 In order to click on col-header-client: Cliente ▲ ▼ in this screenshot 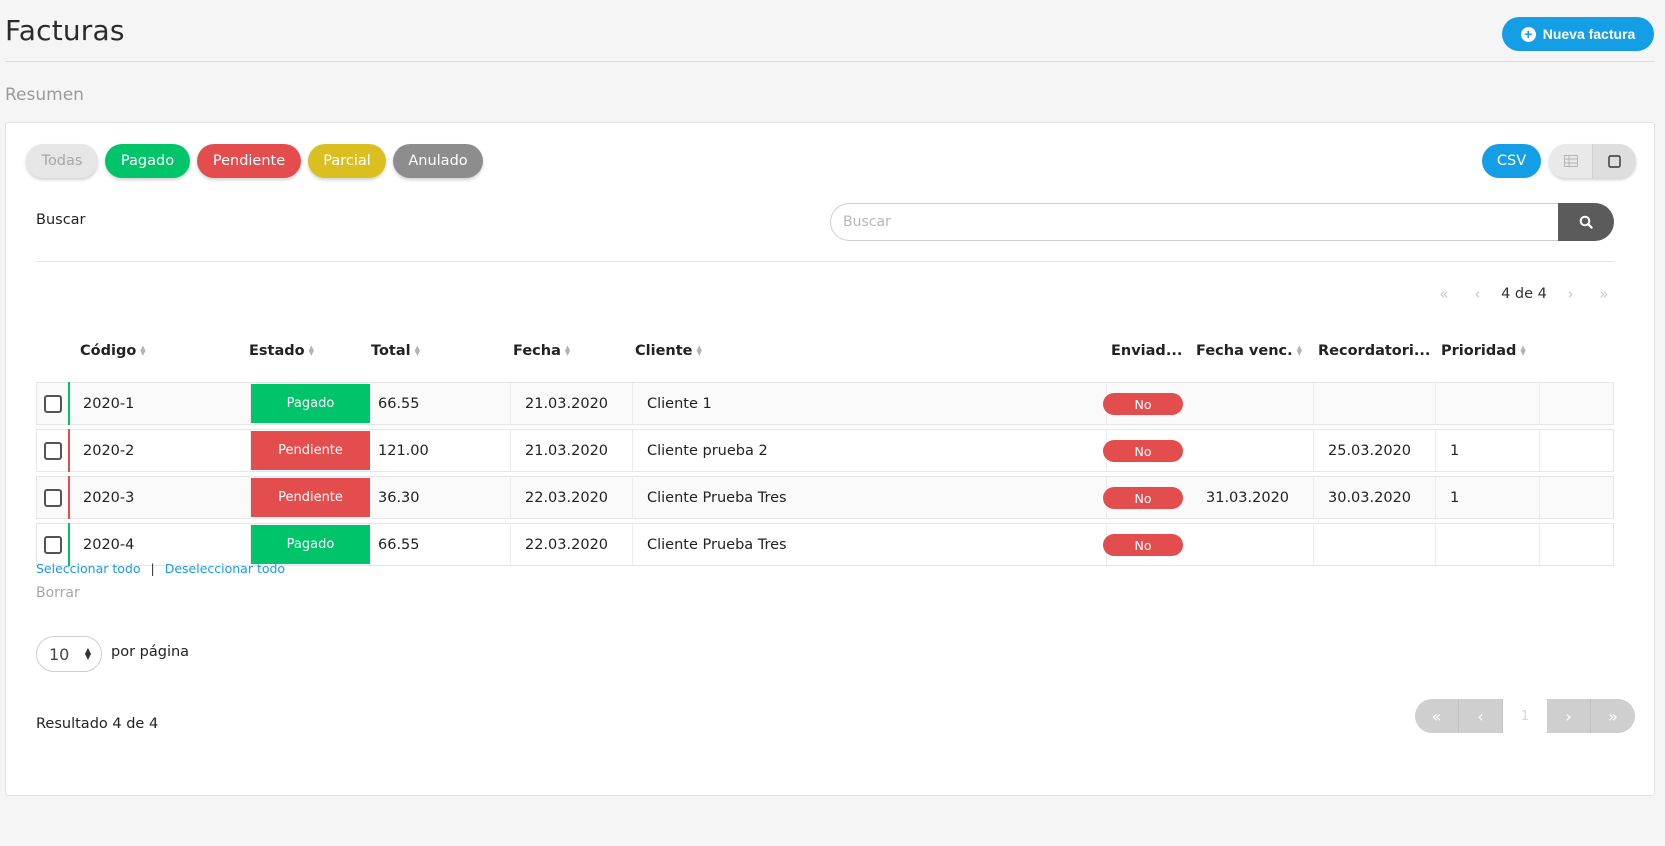, I will do `click(668, 351)`.